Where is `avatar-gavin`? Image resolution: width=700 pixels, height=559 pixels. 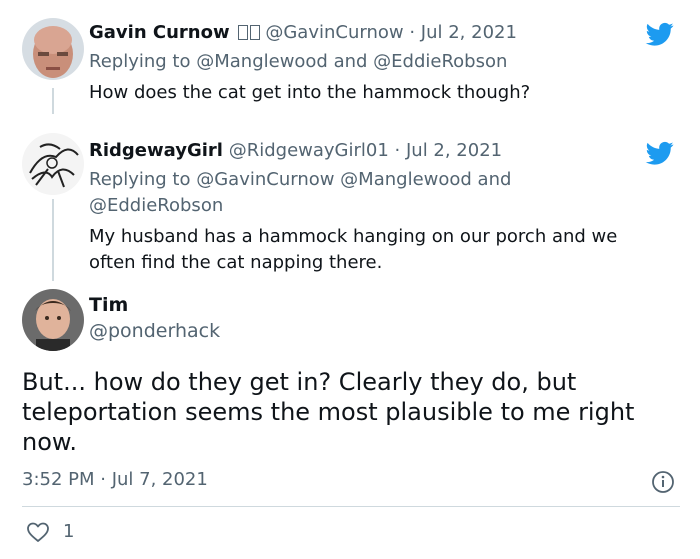 avatar-gavin is located at coordinates (53, 49).